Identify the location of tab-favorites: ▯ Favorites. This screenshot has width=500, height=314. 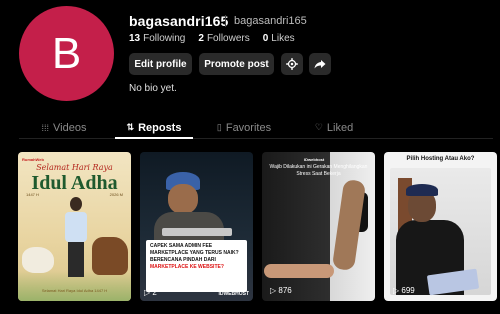
(244, 127).